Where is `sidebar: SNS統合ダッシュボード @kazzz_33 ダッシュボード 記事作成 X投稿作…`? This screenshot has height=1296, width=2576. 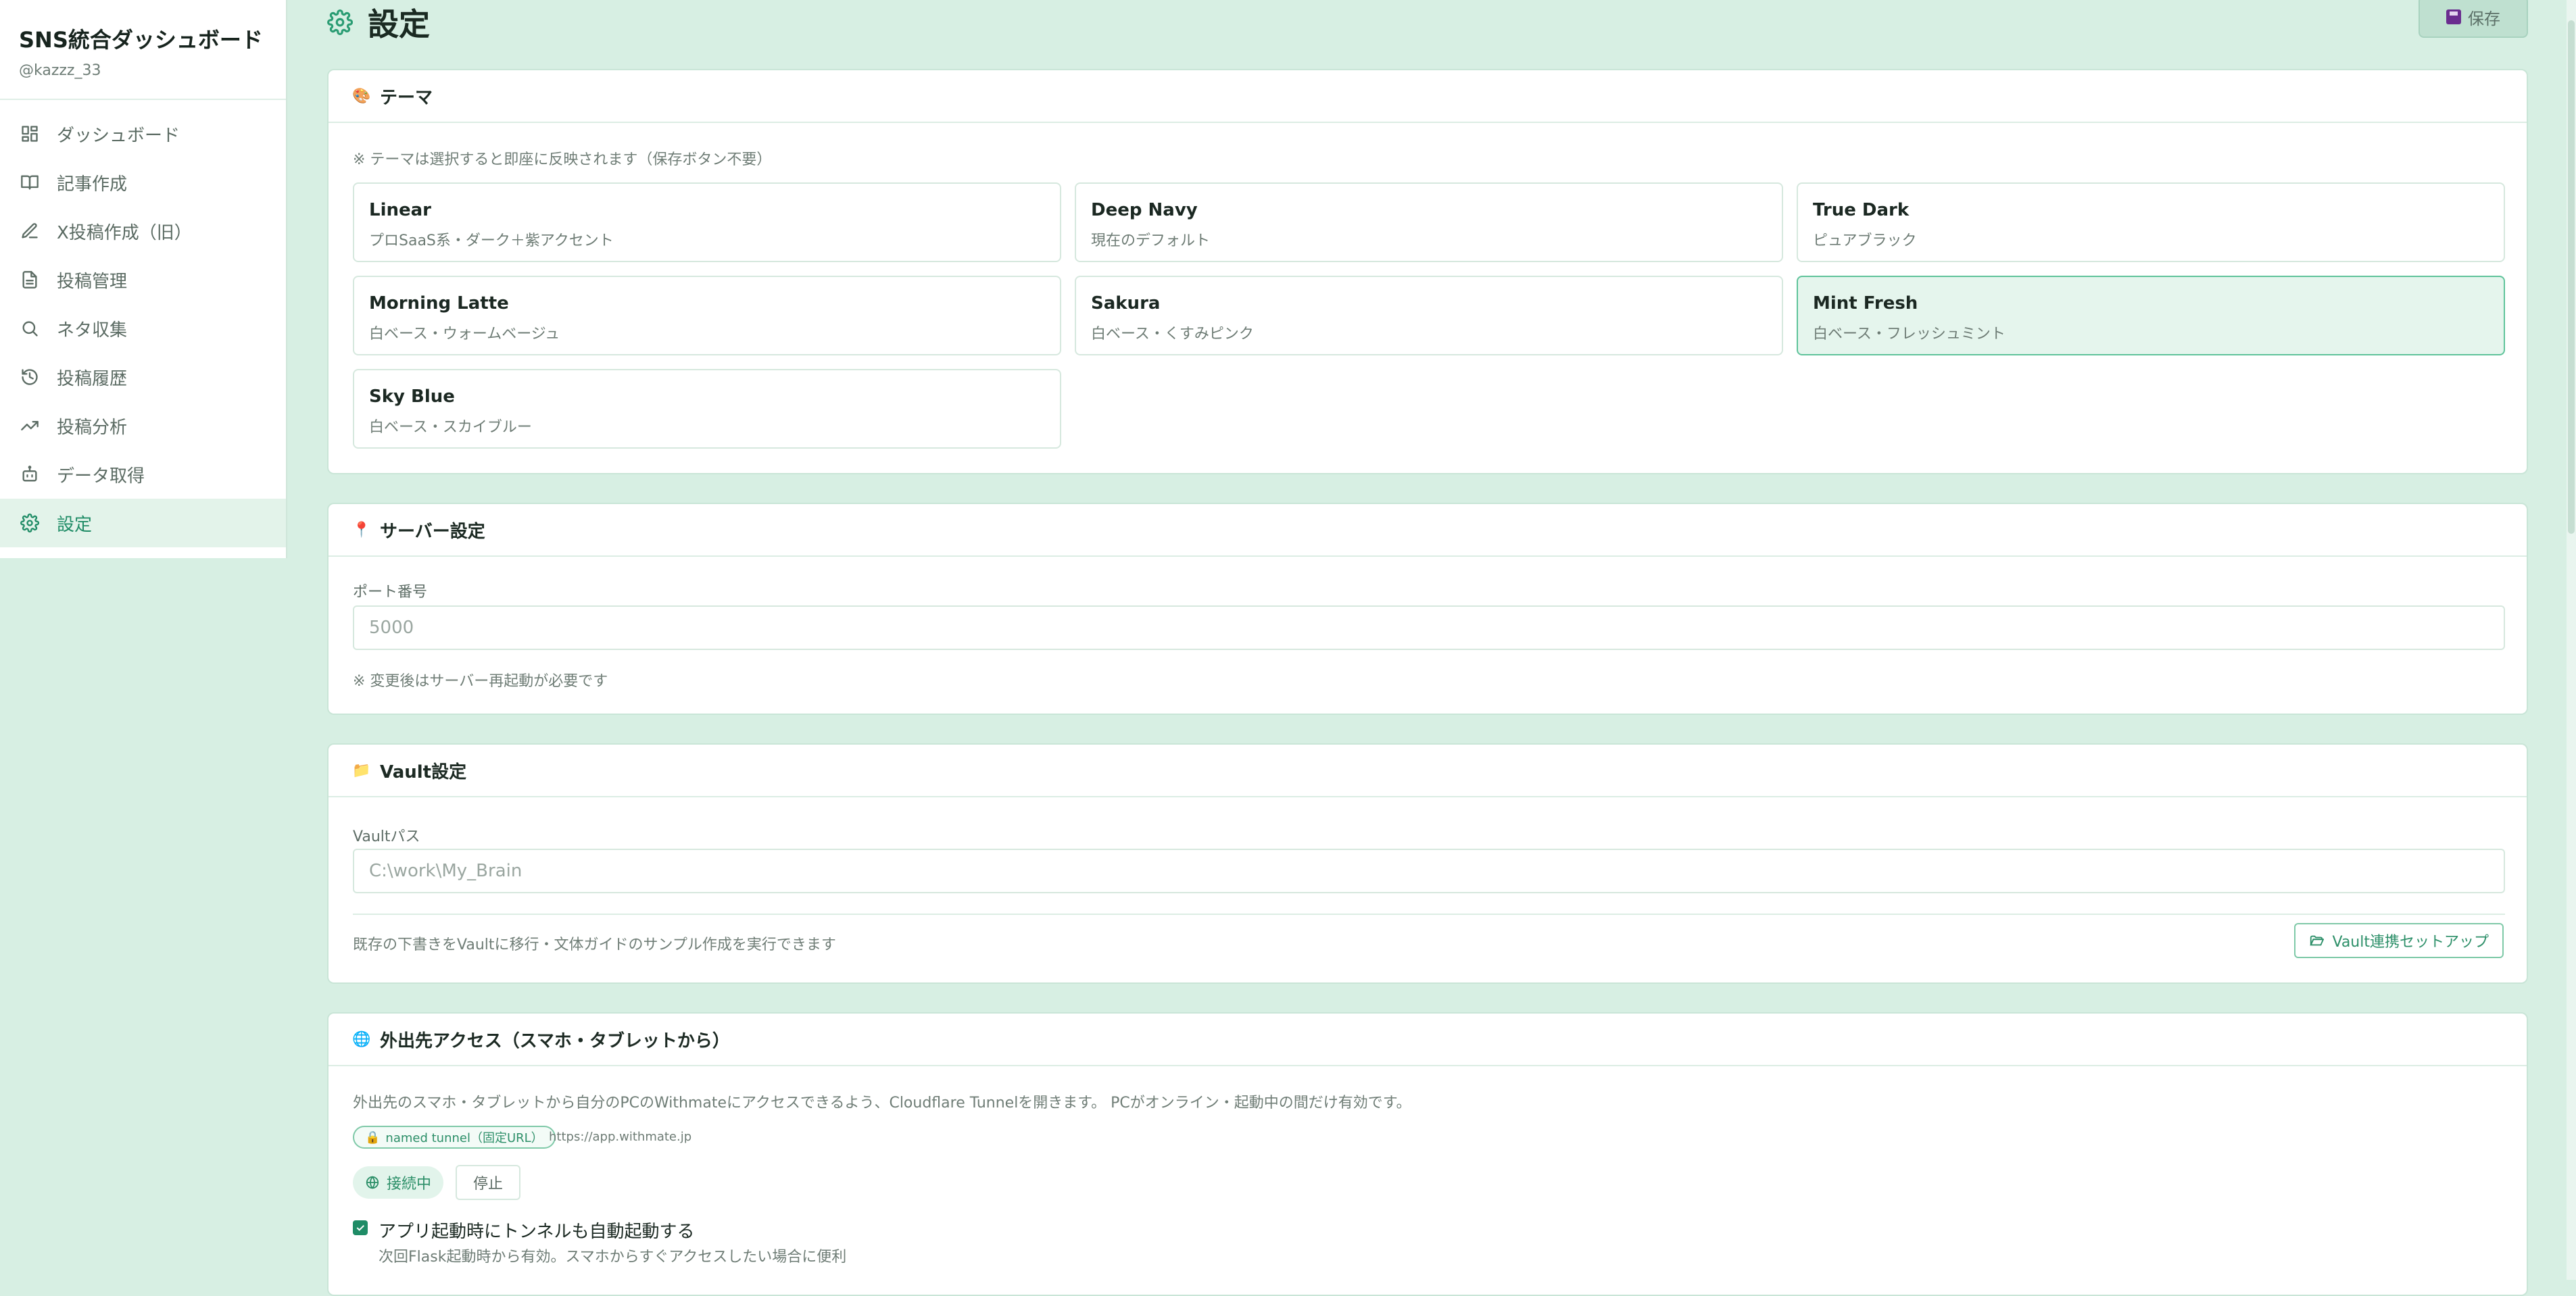
sidebar: SNS統合ダッシュボード @kazzz_33 ダッシュボード 記事作成 X投稿作… is located at coordinates (143, 279).